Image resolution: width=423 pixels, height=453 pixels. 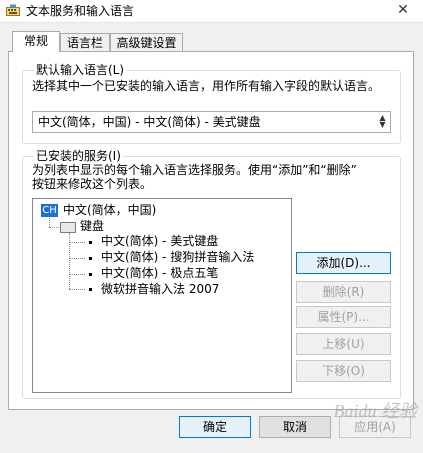 What do you see at coordinates (194, 170) in the screenshot?
I see `installed-services-description-1: 为列表中显示的每个输入语言选择服务。使用“添加”和“删除”` at bounding box center [194, 170].